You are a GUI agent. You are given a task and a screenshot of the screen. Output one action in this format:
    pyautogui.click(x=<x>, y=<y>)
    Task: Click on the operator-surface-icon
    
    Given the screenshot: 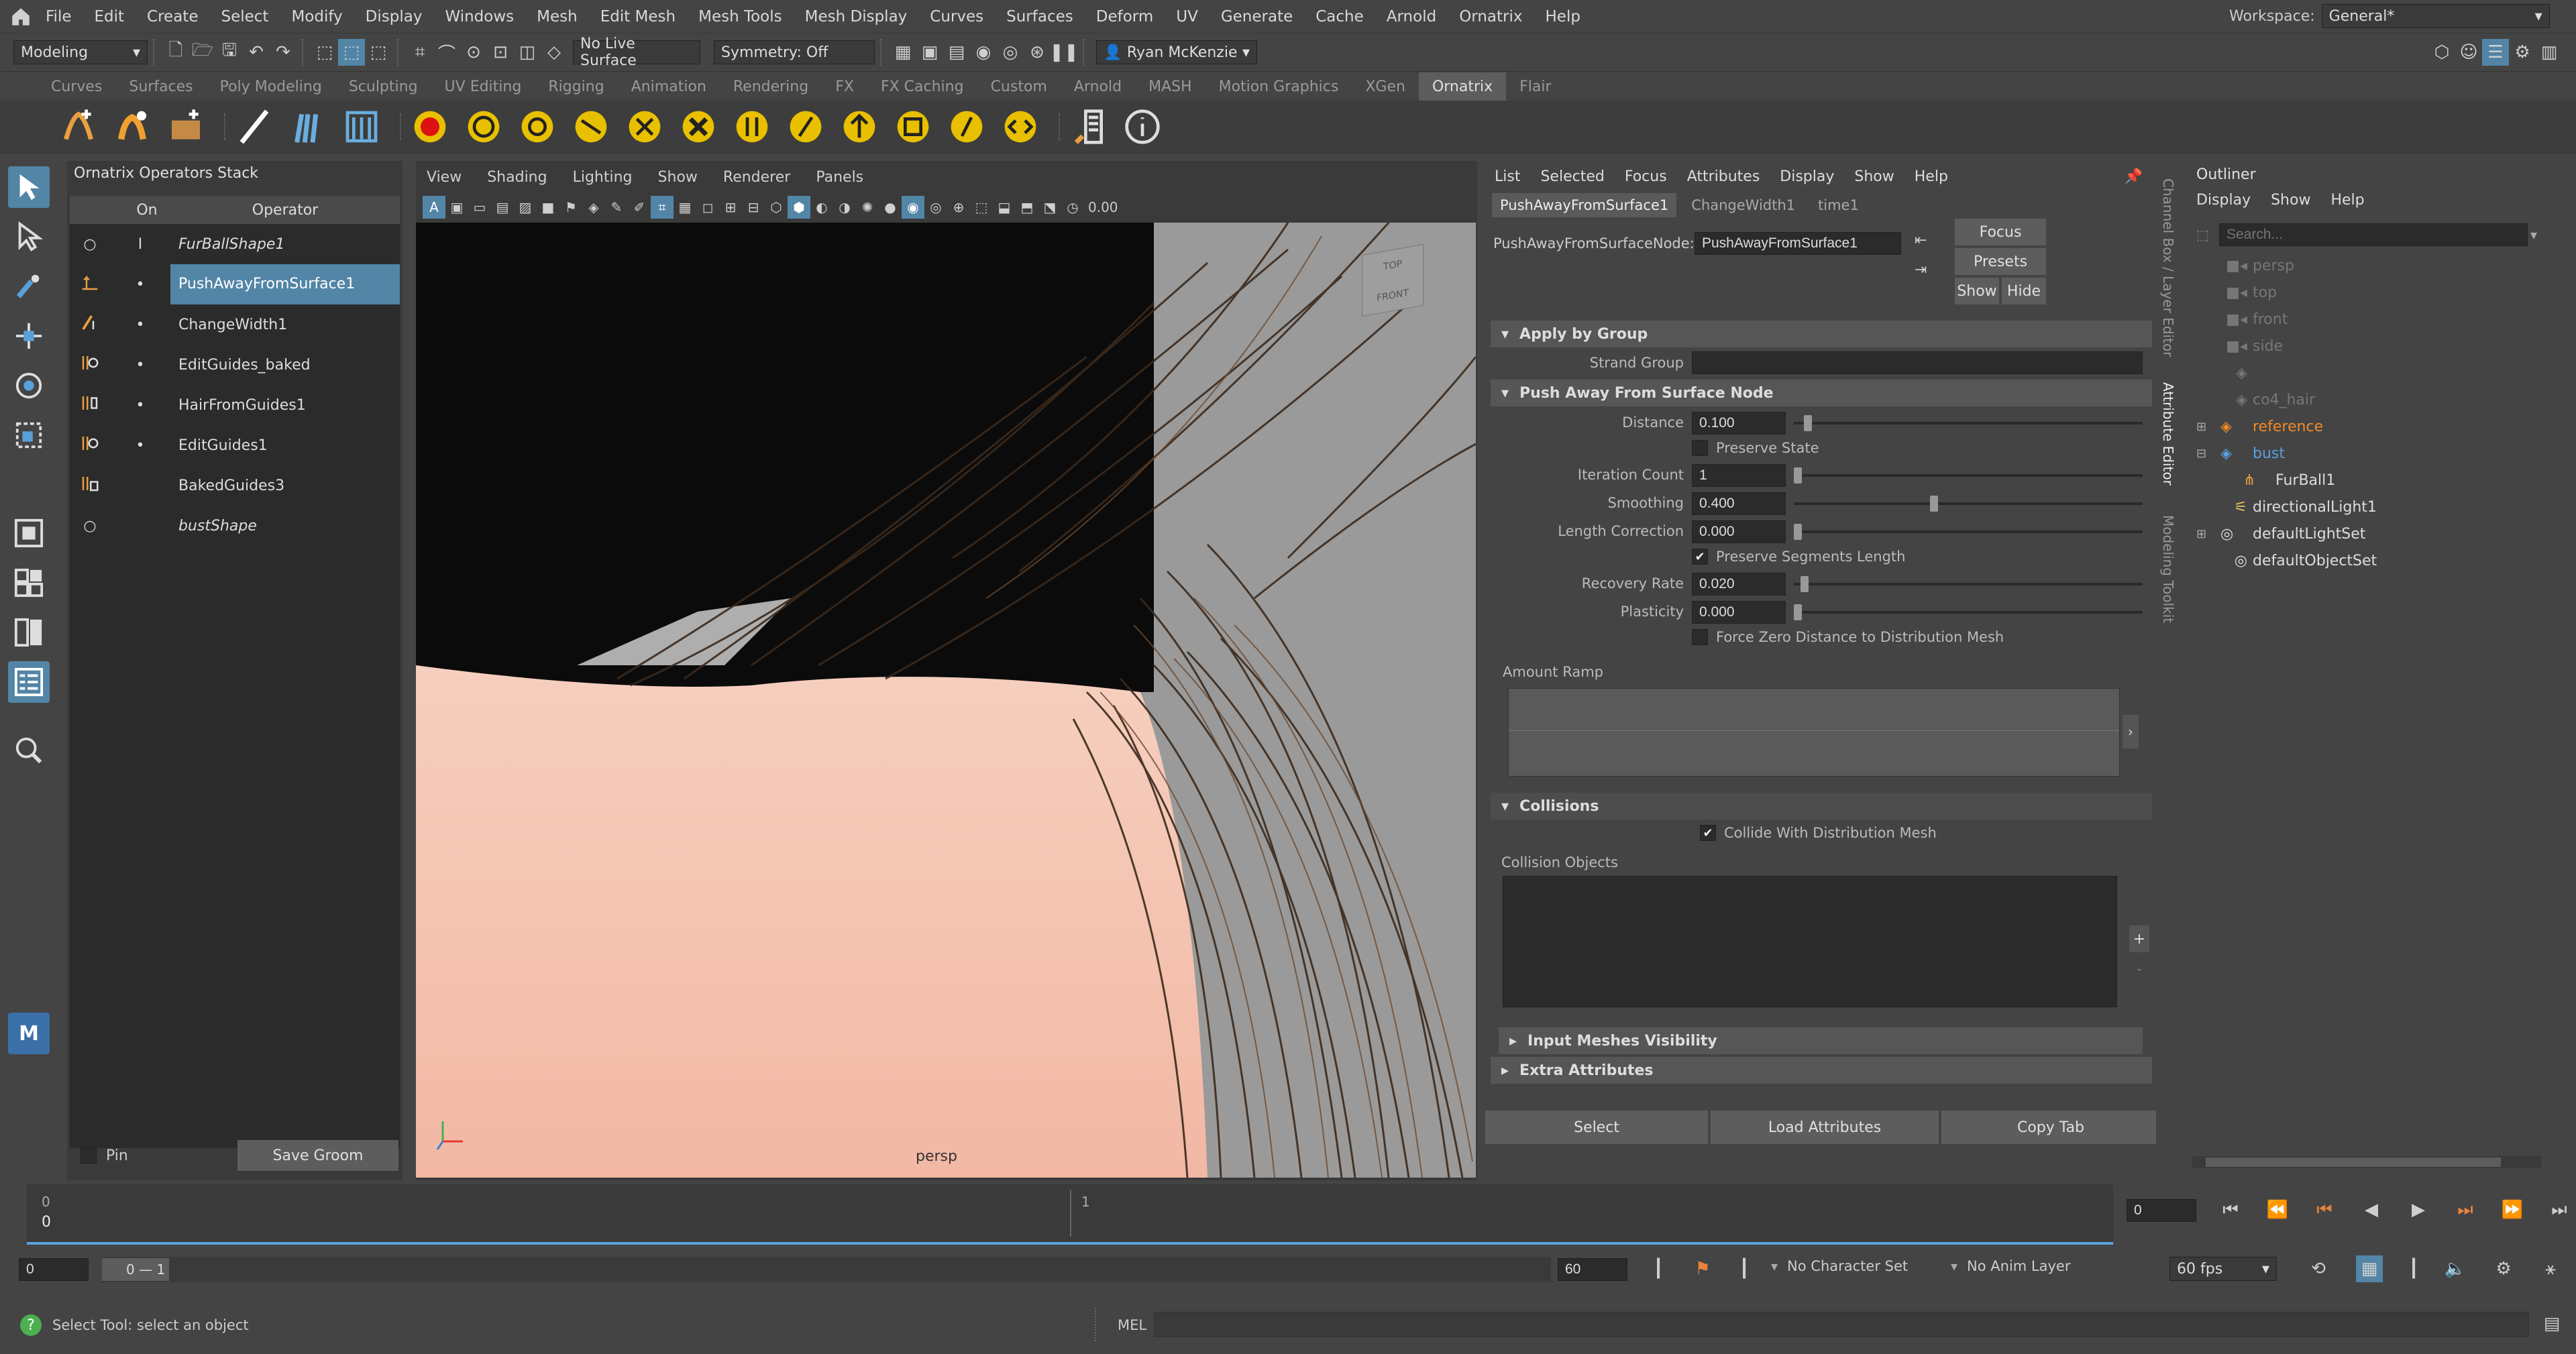 What is the action you would take?
    pyautogui.click(x=859, y=127)
    